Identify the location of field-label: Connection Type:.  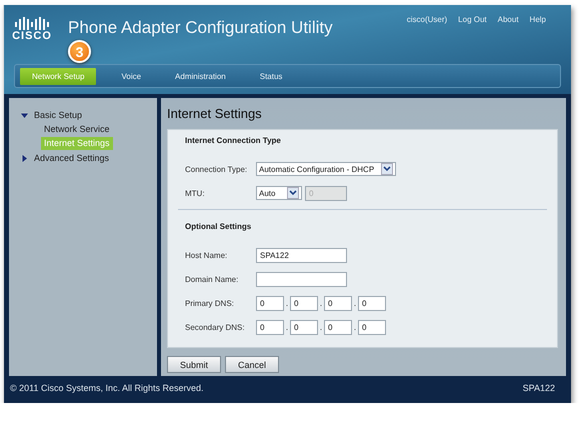
(216, 169).